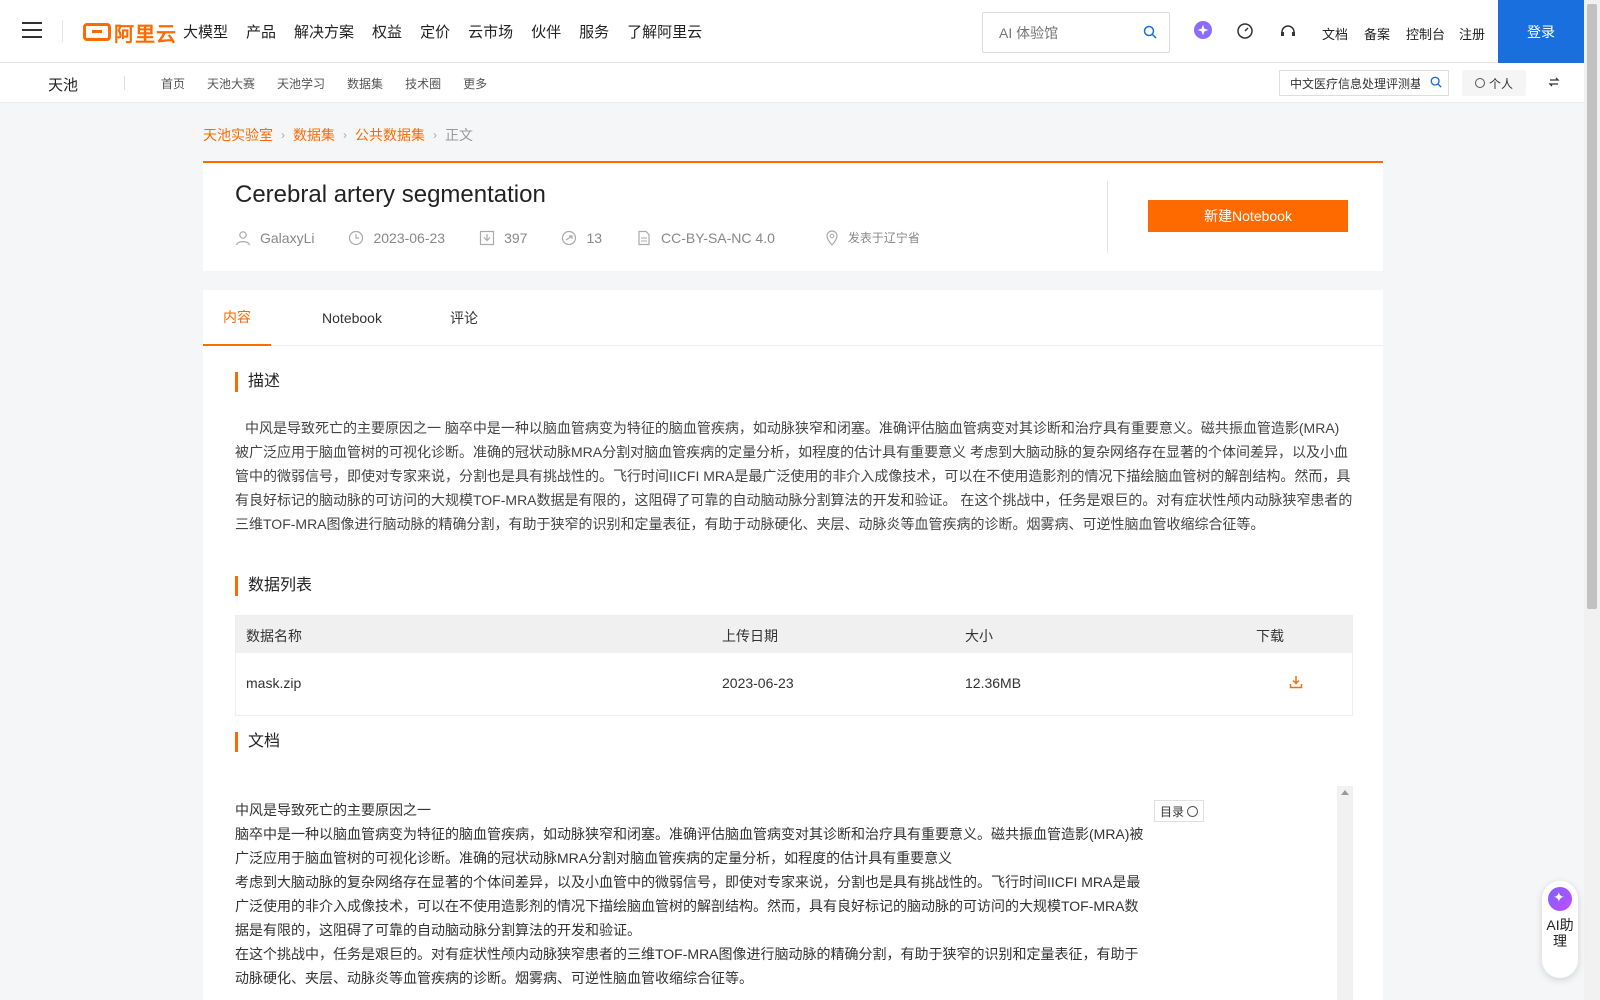 The height and width of the screenshot is (1000, 1600). I want to click on submenu-item-tech-circle: 技术圈, so click(423, 83).